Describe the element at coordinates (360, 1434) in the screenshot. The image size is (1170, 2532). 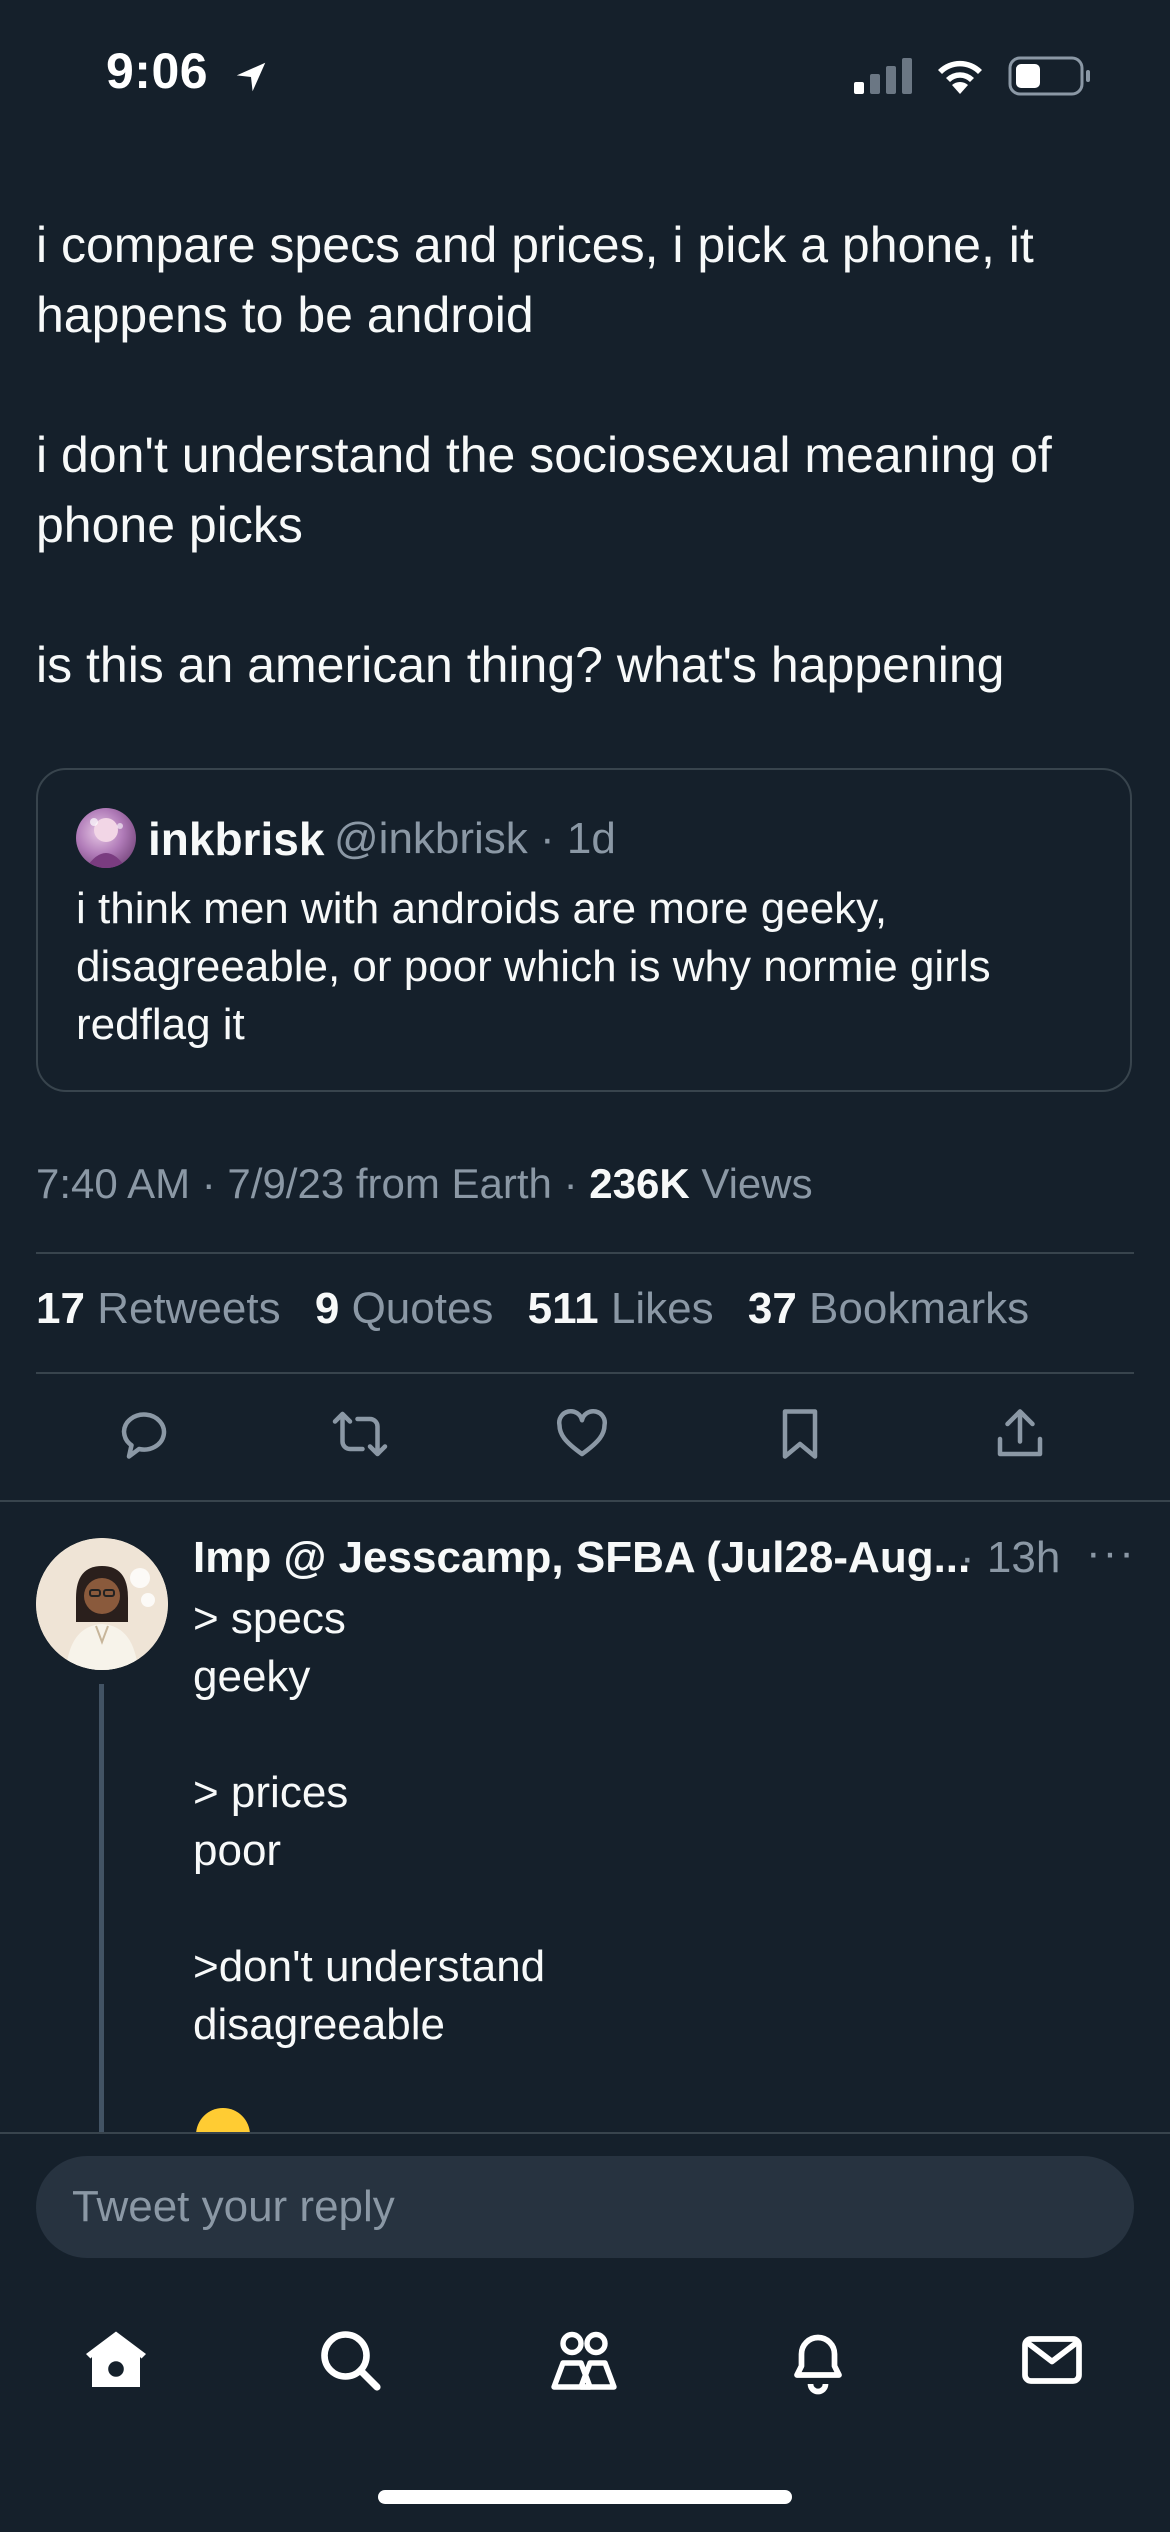
I see `retweet-icon` at that location.